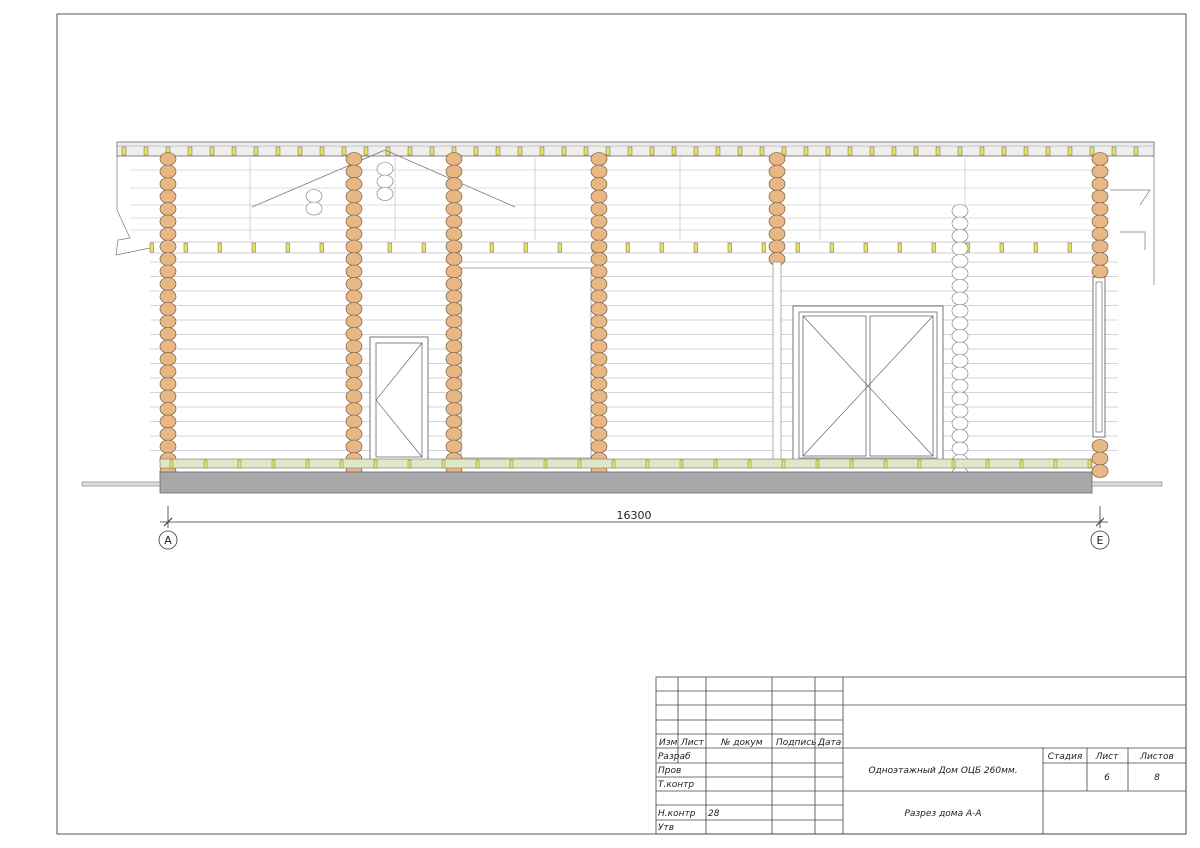 This screenshot has width=1200, height=848. Describe the element at coordinates (796, 743) in the screenshot. I see `header-sign: Подпись` at that location.